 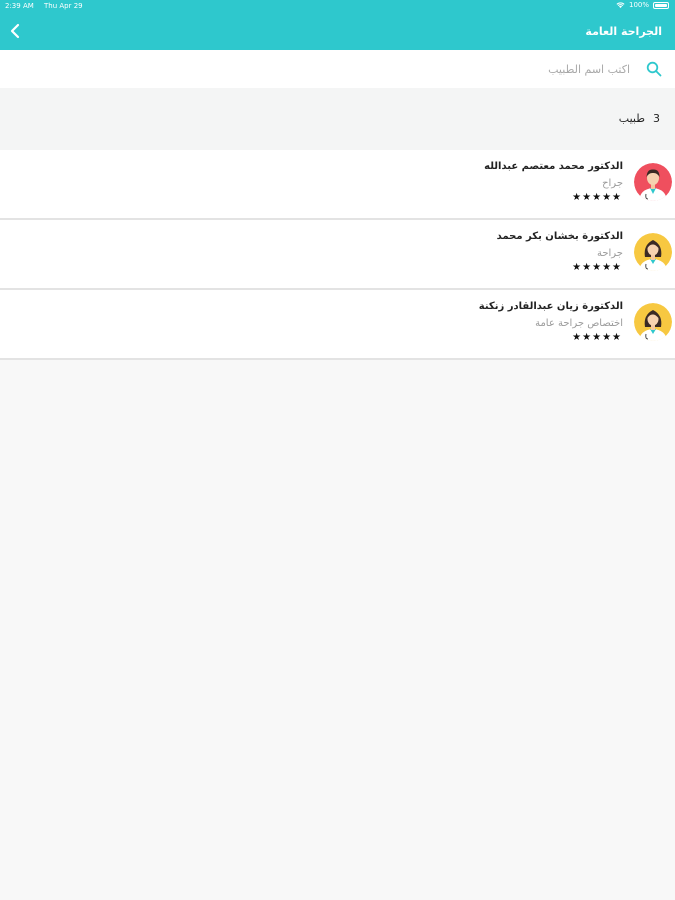 I want to click on doctor-name: الدكتورة بخشان بكر محمد, so click(x=559, y=236).